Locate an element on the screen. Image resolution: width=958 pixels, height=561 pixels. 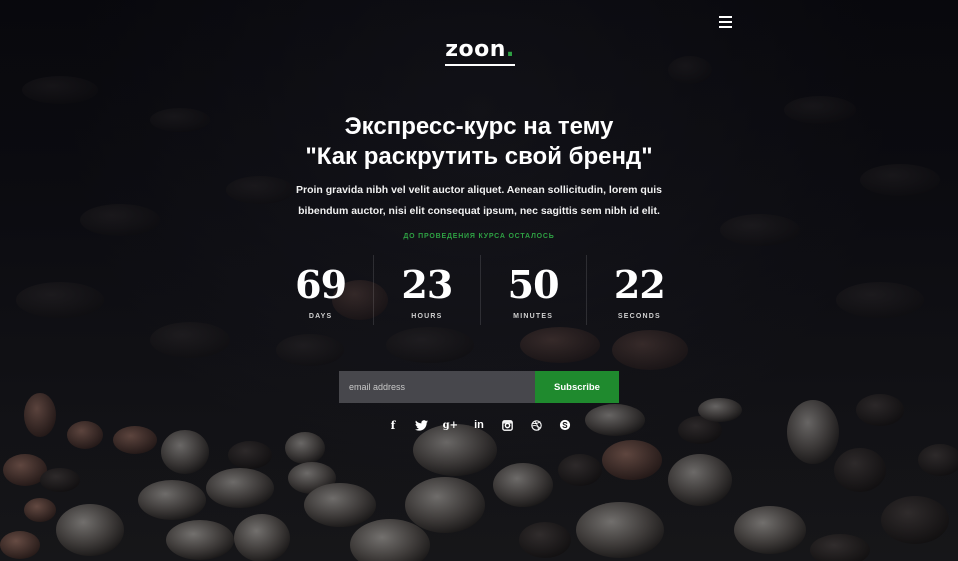
subscribe-form: Subscribe is located at coordinates (479, 387).